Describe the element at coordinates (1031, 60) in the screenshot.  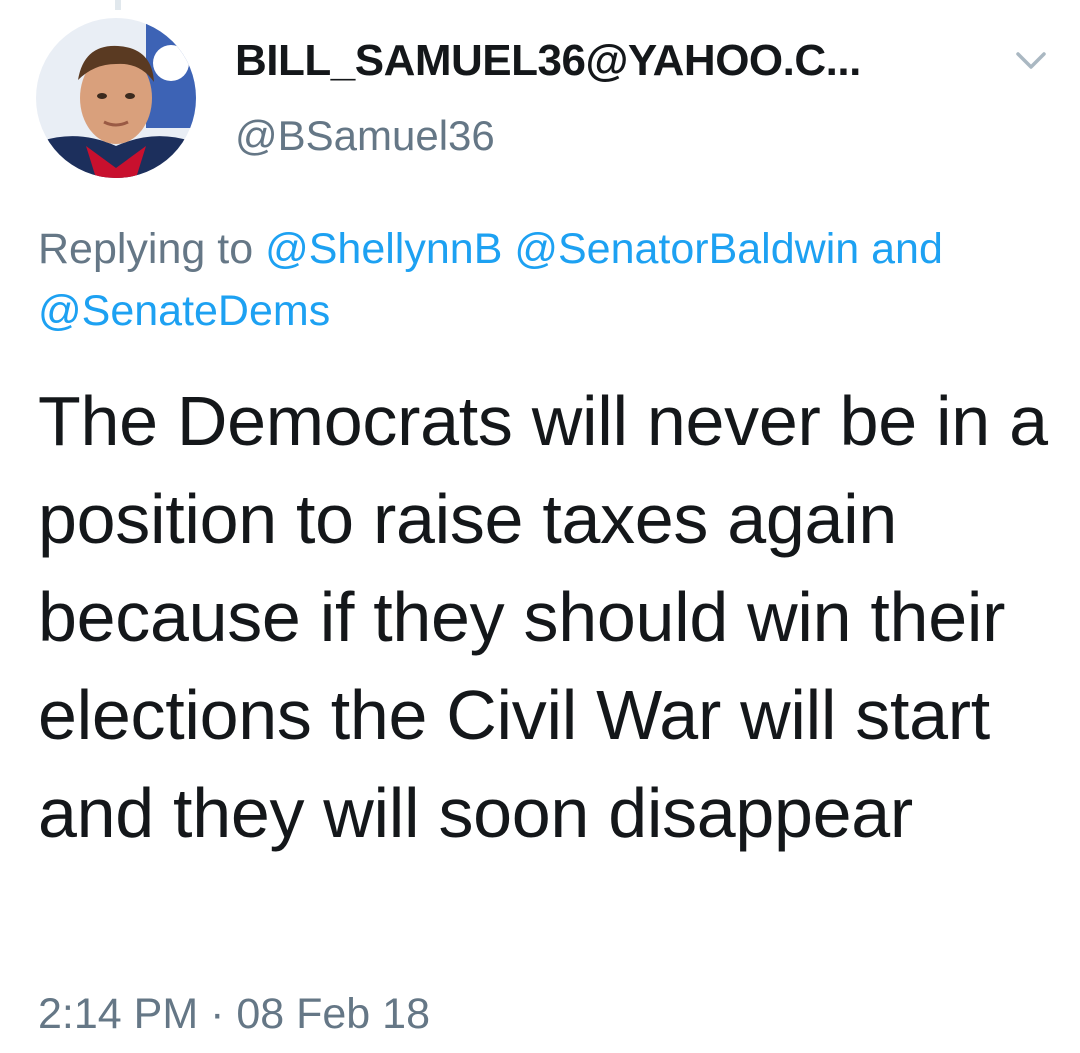
I see `chevron-down-icon` at that location.